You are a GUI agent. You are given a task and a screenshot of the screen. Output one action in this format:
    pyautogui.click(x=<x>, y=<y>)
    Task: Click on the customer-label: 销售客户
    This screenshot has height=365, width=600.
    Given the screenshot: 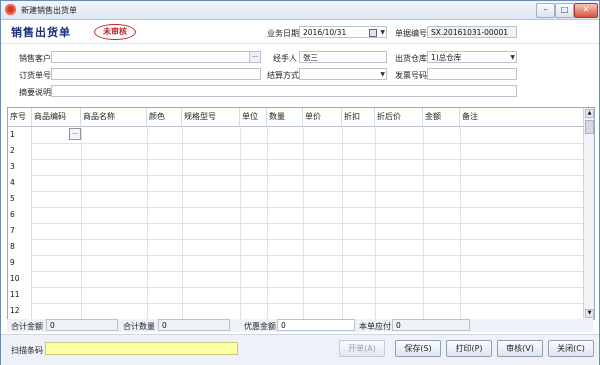 What is the action you would take?
    pyautogui.click(x=35, y=58)
    